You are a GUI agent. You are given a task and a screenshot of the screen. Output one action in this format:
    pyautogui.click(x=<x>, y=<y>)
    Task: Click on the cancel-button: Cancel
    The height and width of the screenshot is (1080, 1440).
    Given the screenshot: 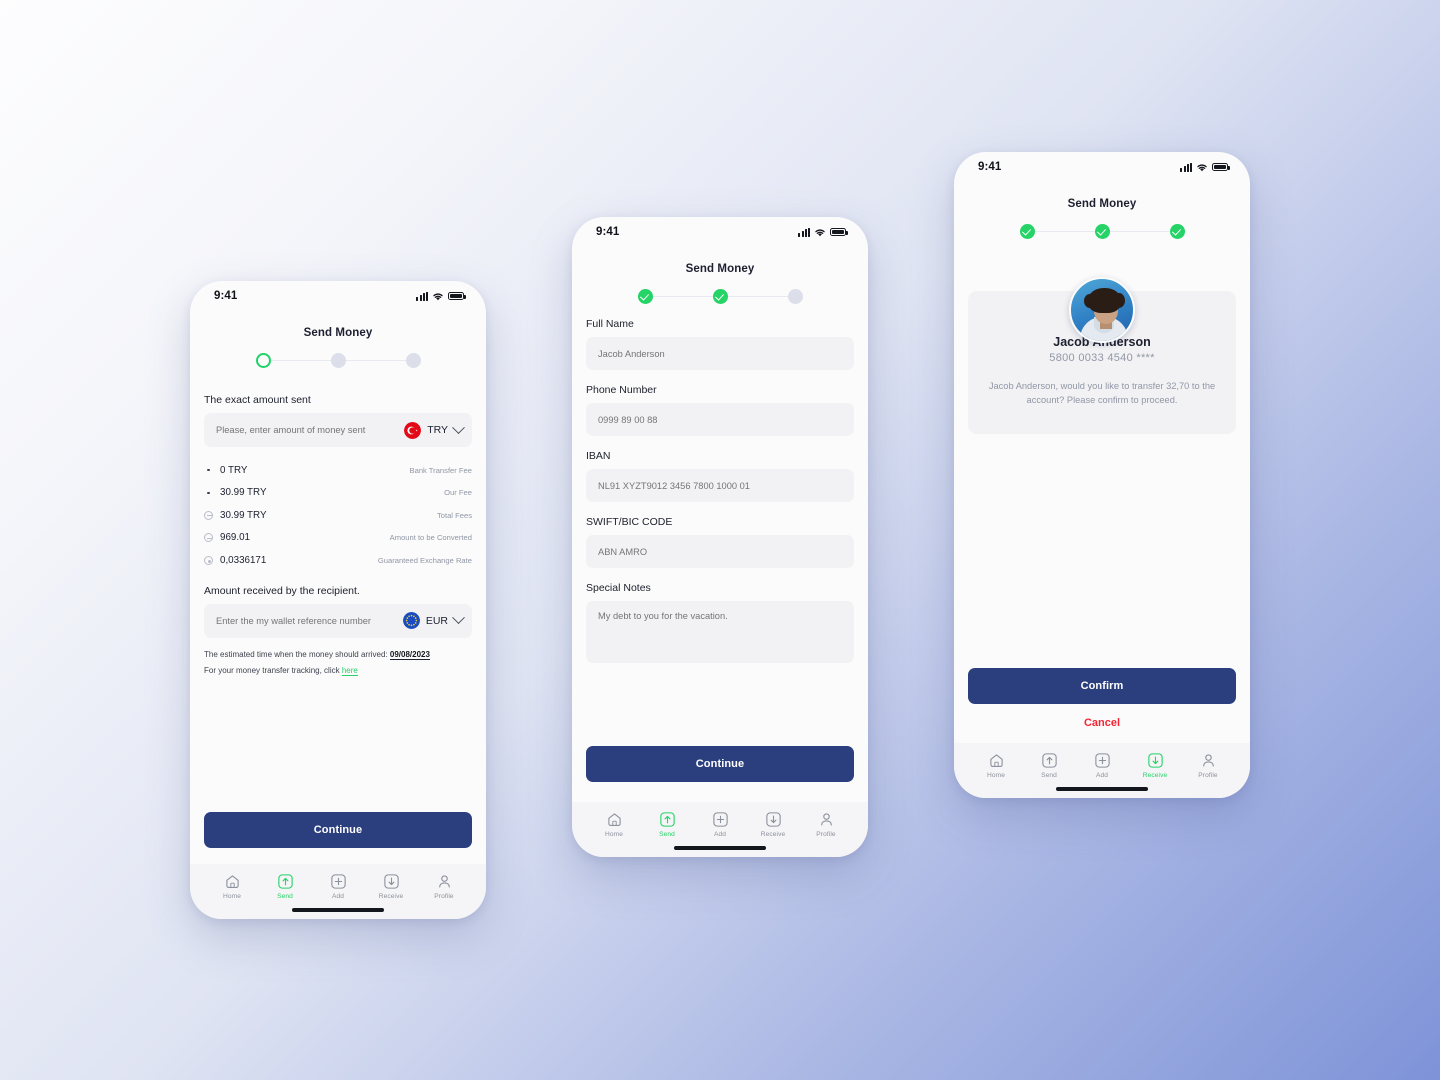 What is the action you would take?
    pyautogui.click(x=1102, y=723)
    